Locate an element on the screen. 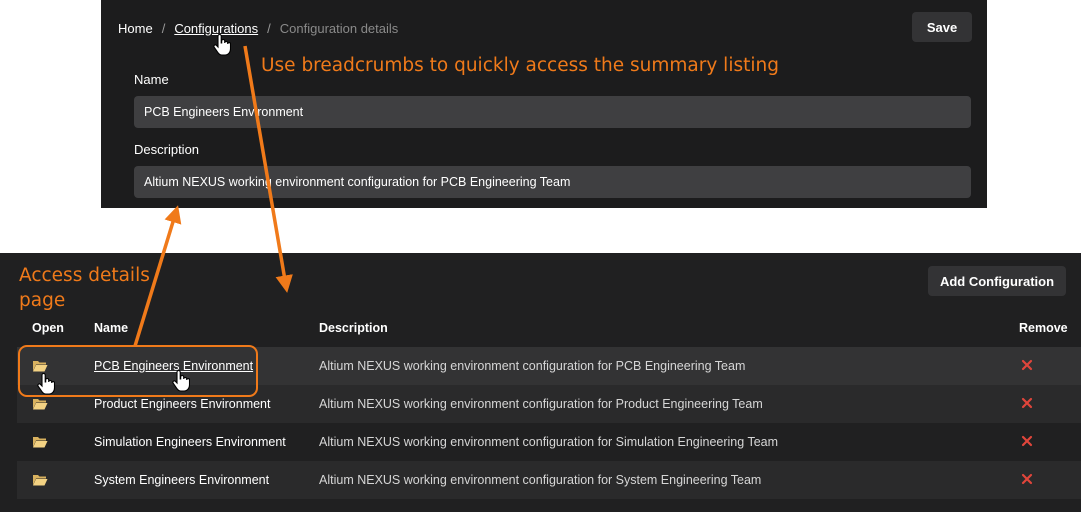  save-button: Save is located at coordinates (942, 27).